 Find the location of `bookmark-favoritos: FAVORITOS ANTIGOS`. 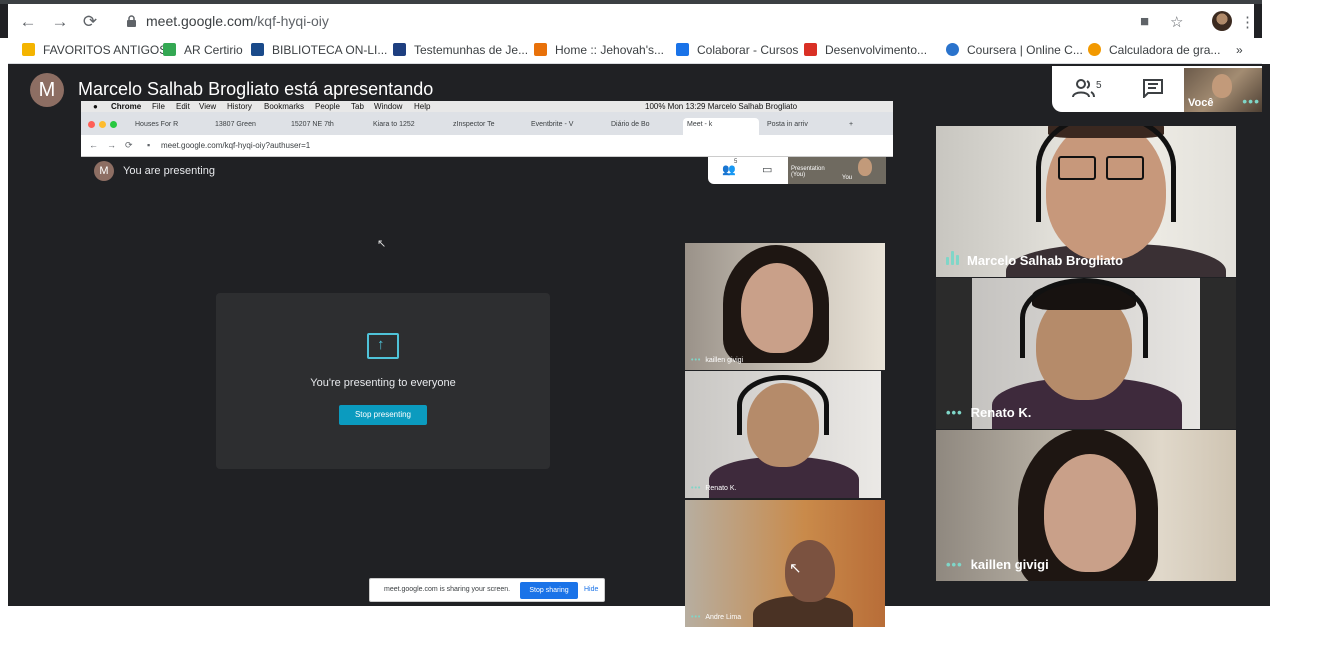

bookmark-favoritos: FAVORITOS ANTIGOS is located at coordinates (94, 50).